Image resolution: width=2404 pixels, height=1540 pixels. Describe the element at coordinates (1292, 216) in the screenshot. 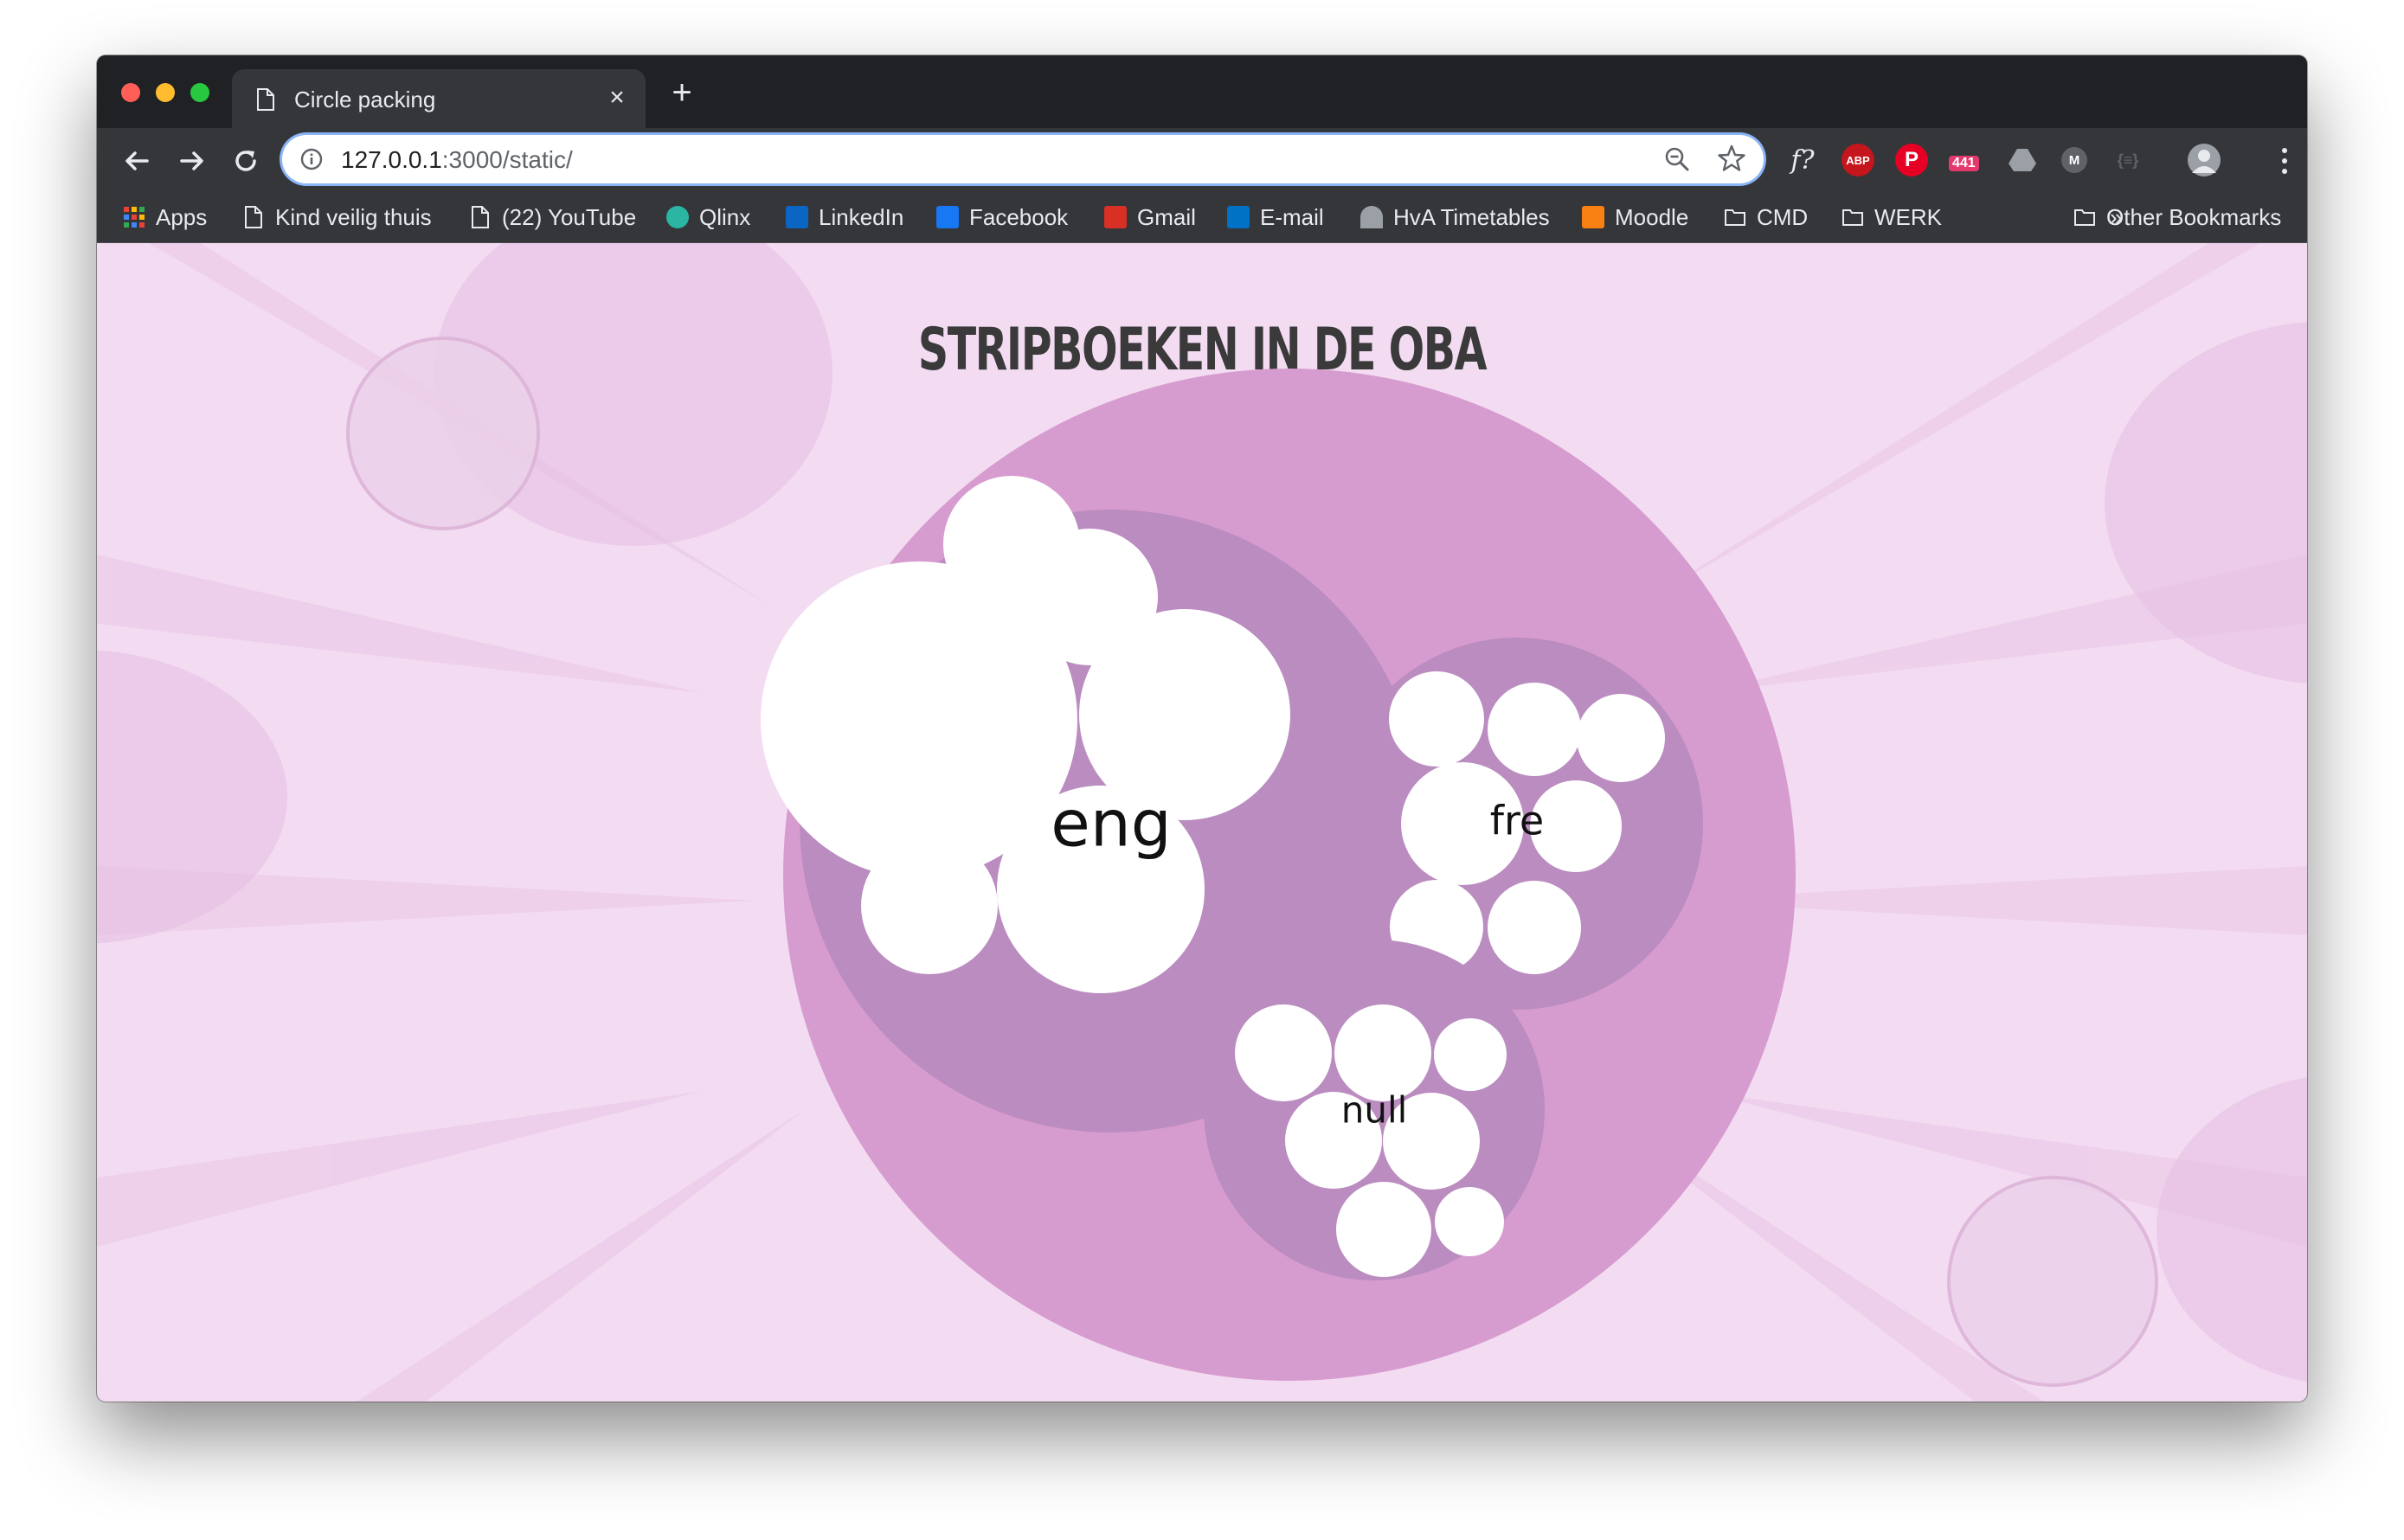

I see `bookmark-label: E-mail` at that location.